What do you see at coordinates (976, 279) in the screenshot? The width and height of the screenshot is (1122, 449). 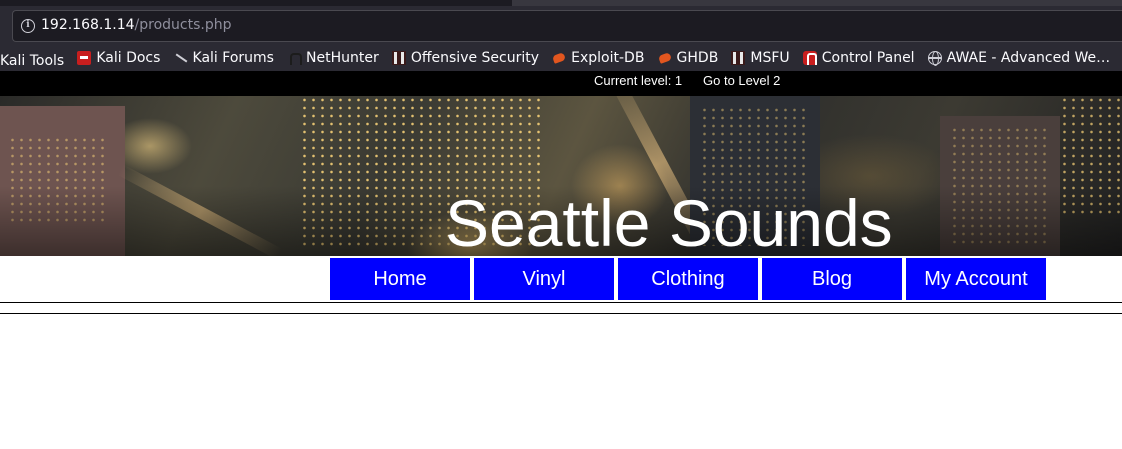 I see `nav-my-account: My Account` at bounding box center [976, 279].